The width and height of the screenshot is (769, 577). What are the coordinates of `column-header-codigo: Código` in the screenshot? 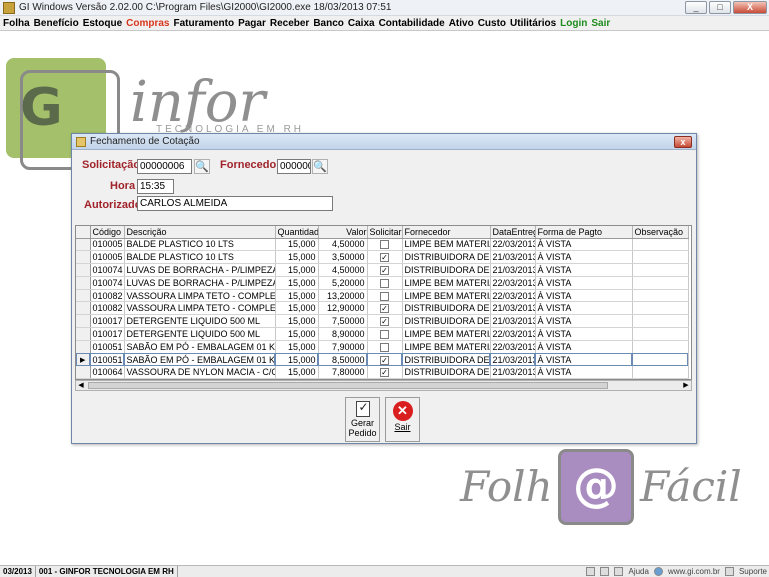 It's located at (107, 232).